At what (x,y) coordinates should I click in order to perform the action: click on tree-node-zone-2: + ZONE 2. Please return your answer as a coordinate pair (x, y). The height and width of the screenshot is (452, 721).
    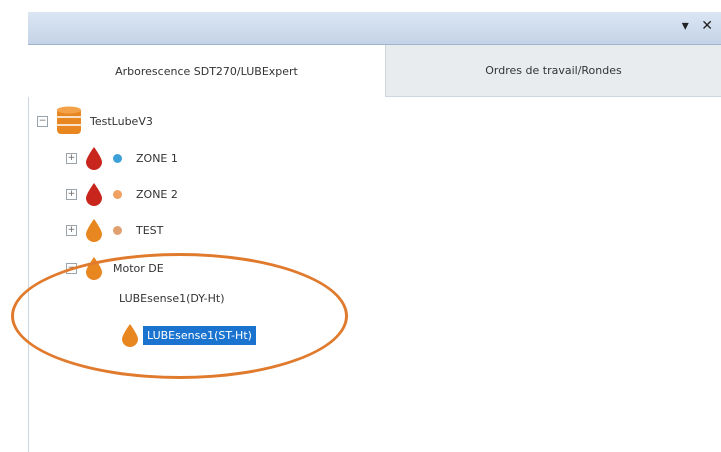
    Looking at the image, I should click on (122, 194).